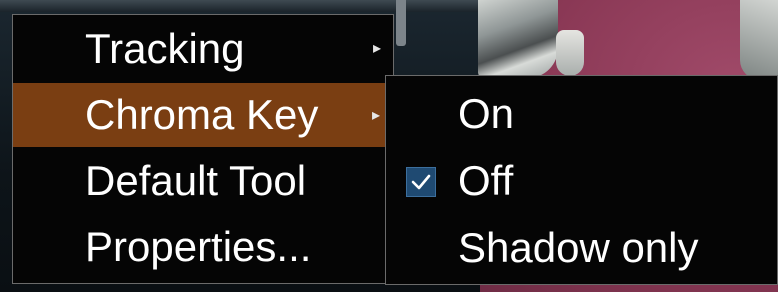 Image resolution: width=778 pixels, height=292 pixels. I want to click on submenu-item-label: Shadow only, so click(578, 247).